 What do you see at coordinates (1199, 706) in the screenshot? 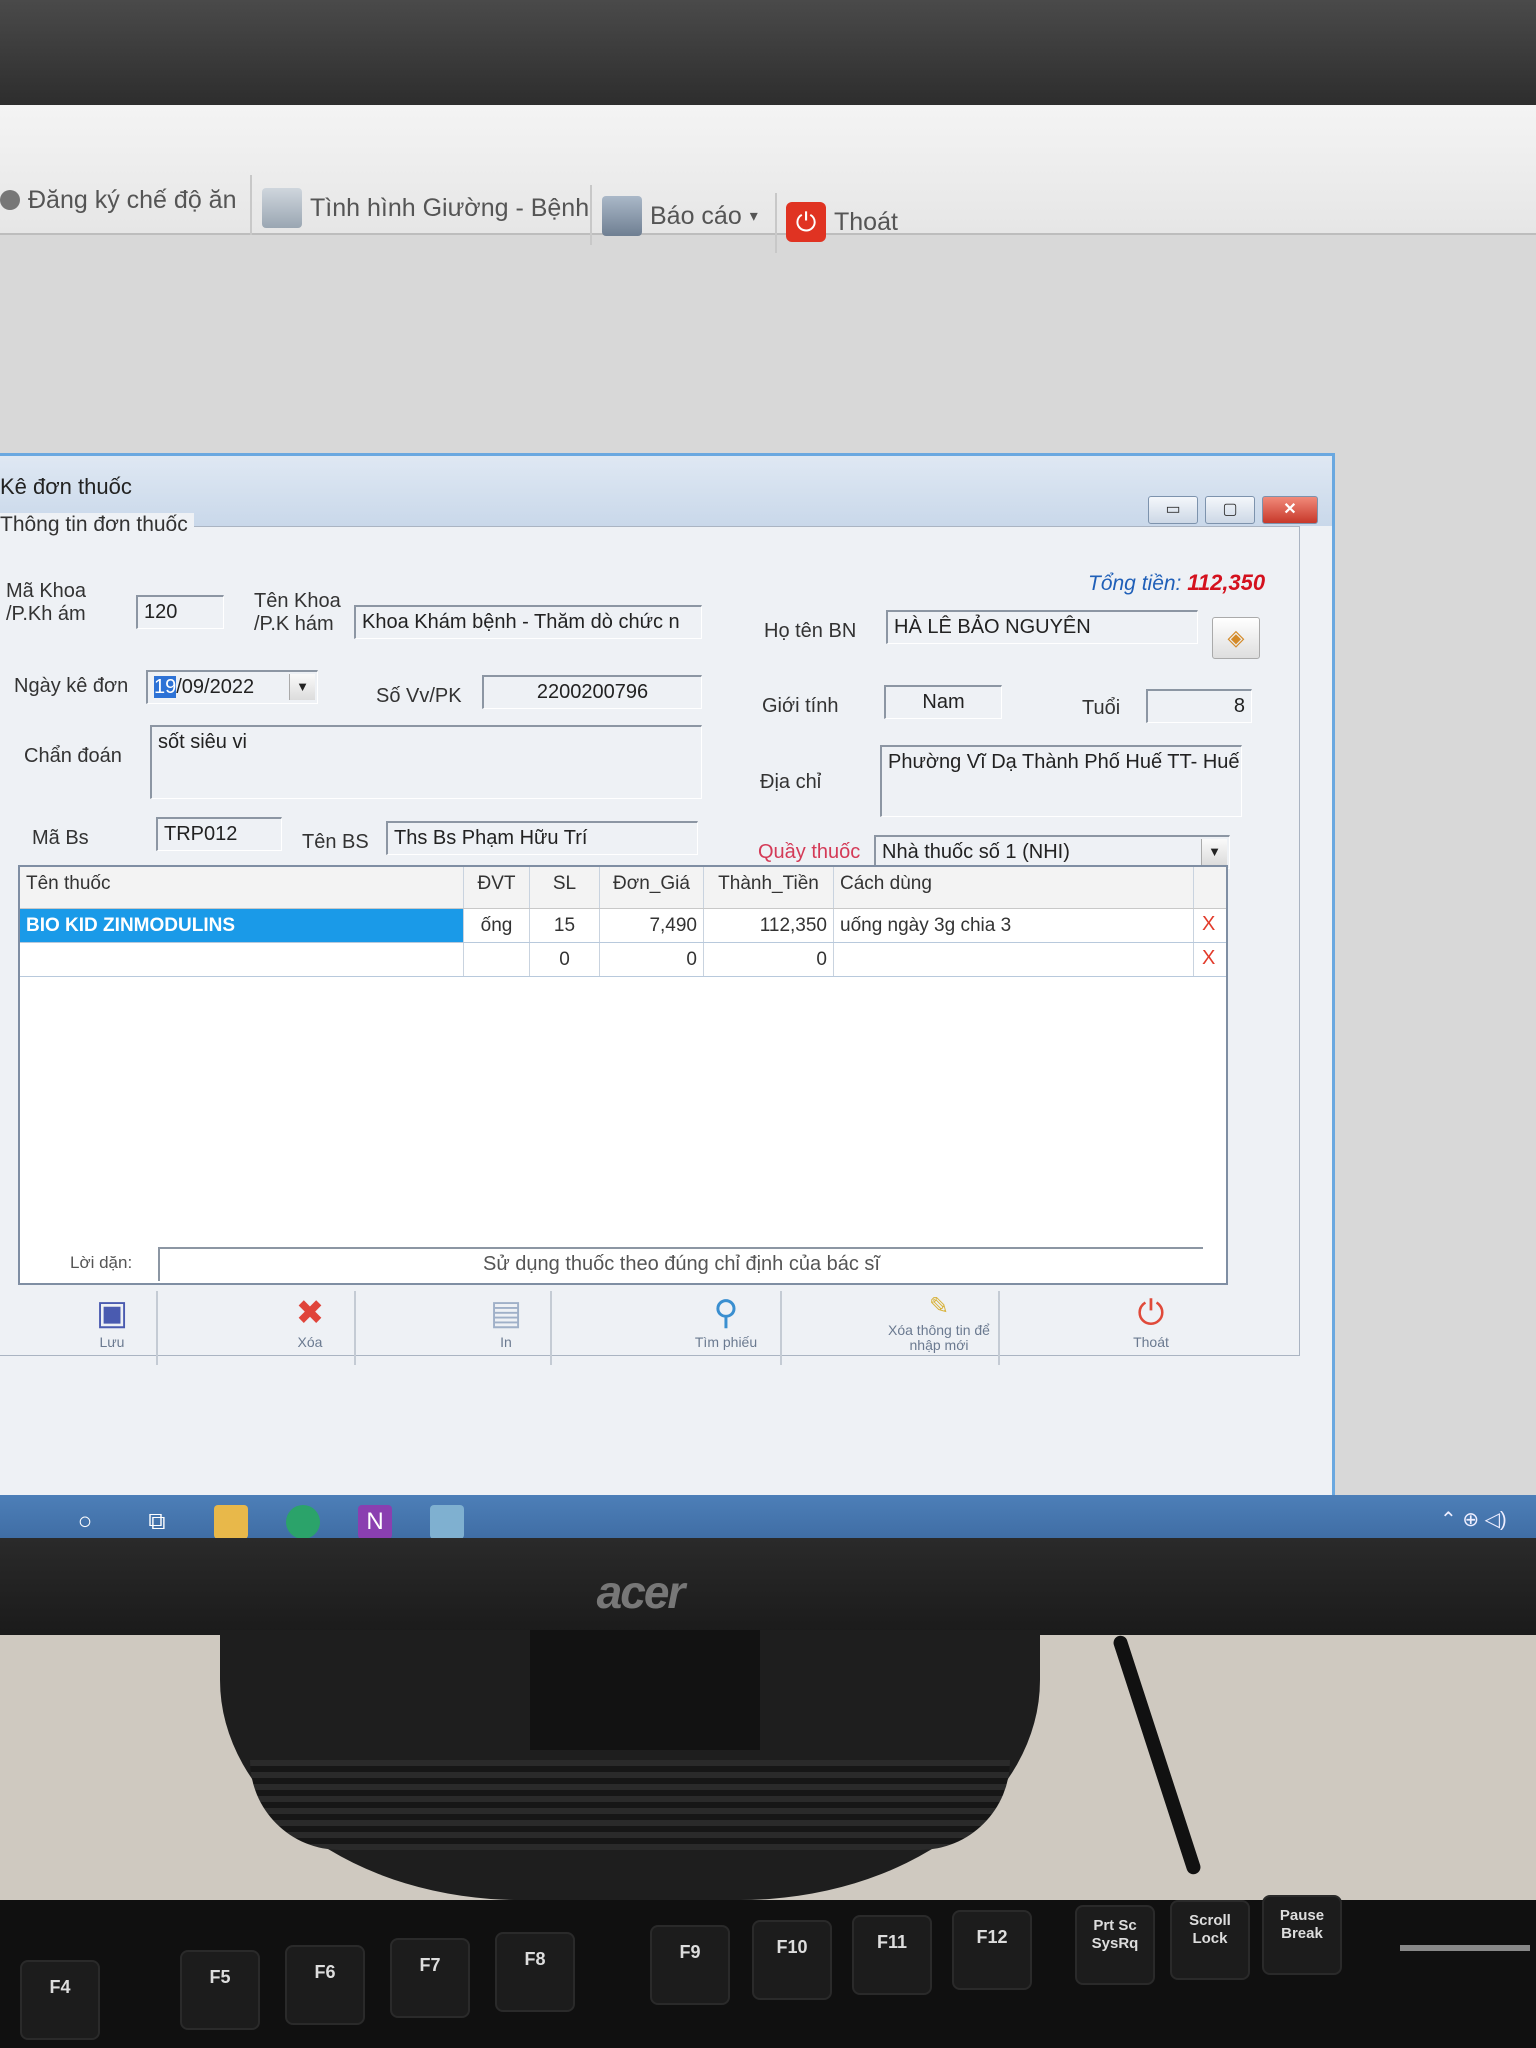
I see `tuoi-field: 8` at bounding box center [1199, 706].